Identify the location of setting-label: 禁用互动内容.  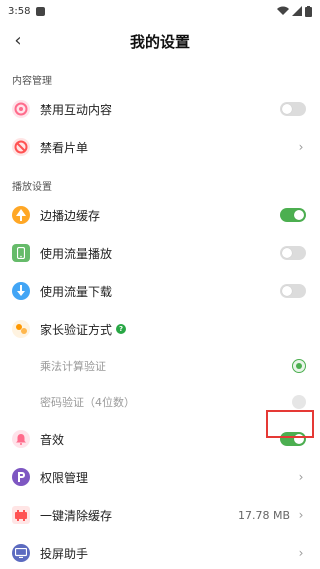
(76, 109).